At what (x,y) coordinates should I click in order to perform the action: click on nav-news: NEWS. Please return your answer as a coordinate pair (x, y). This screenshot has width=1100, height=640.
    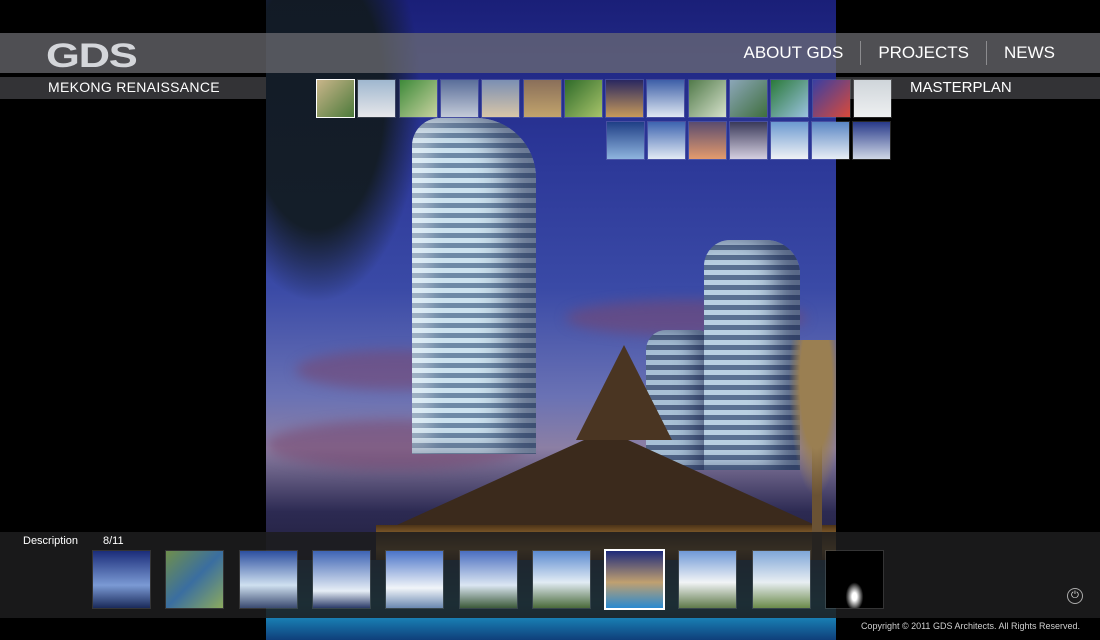
    Looking at the image, I should click on (1029, 53).